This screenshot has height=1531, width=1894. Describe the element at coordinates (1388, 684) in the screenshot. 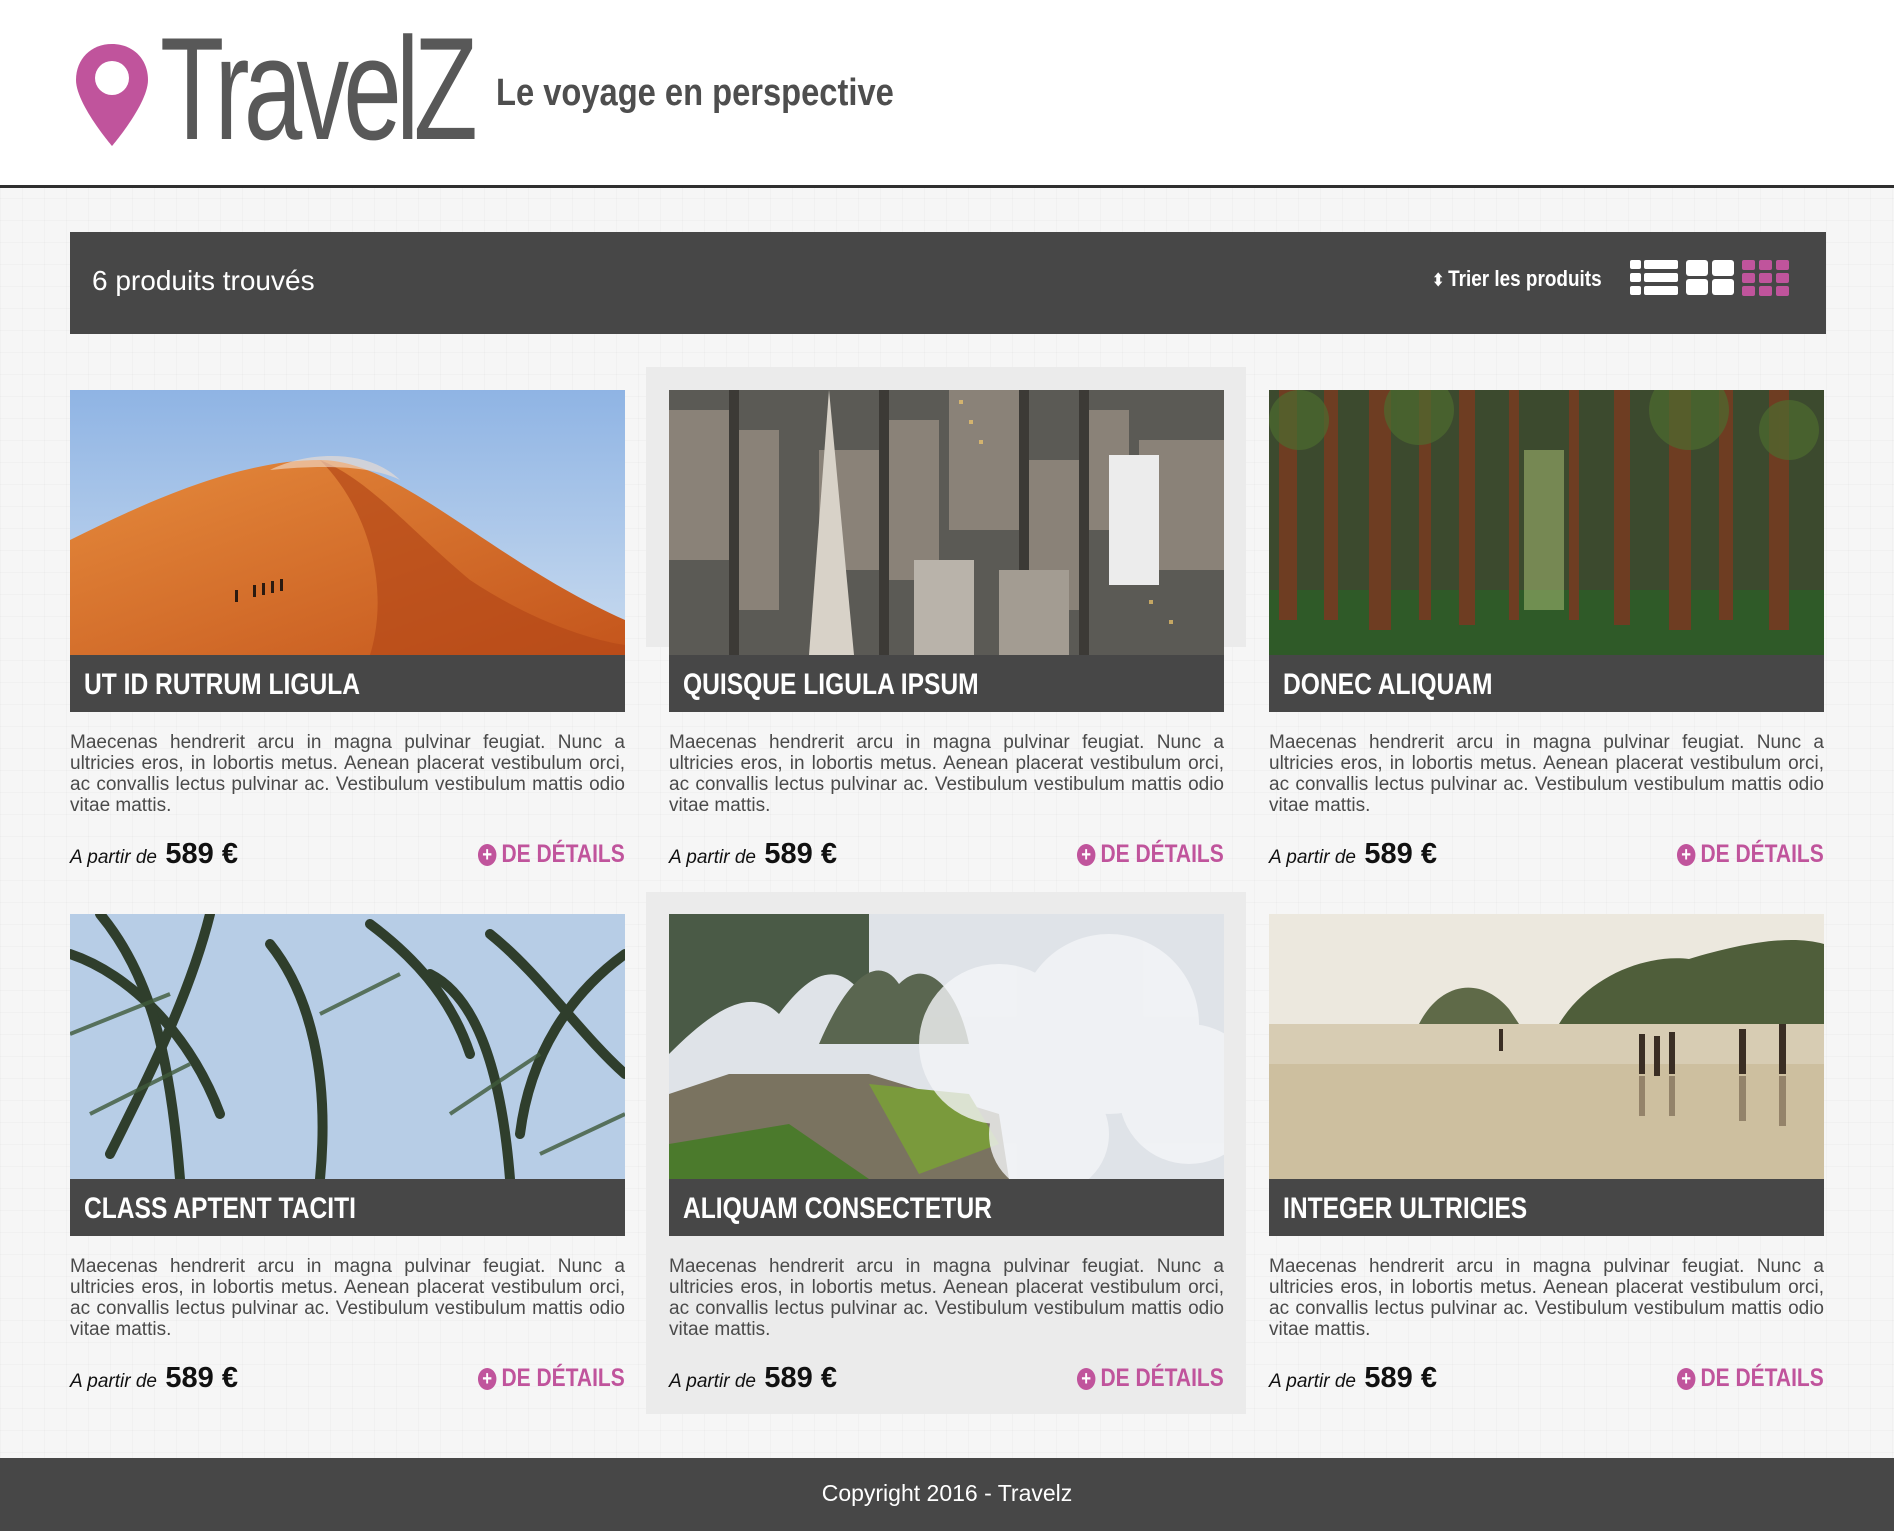

I see `product-title: Donec aliquam` at that location.